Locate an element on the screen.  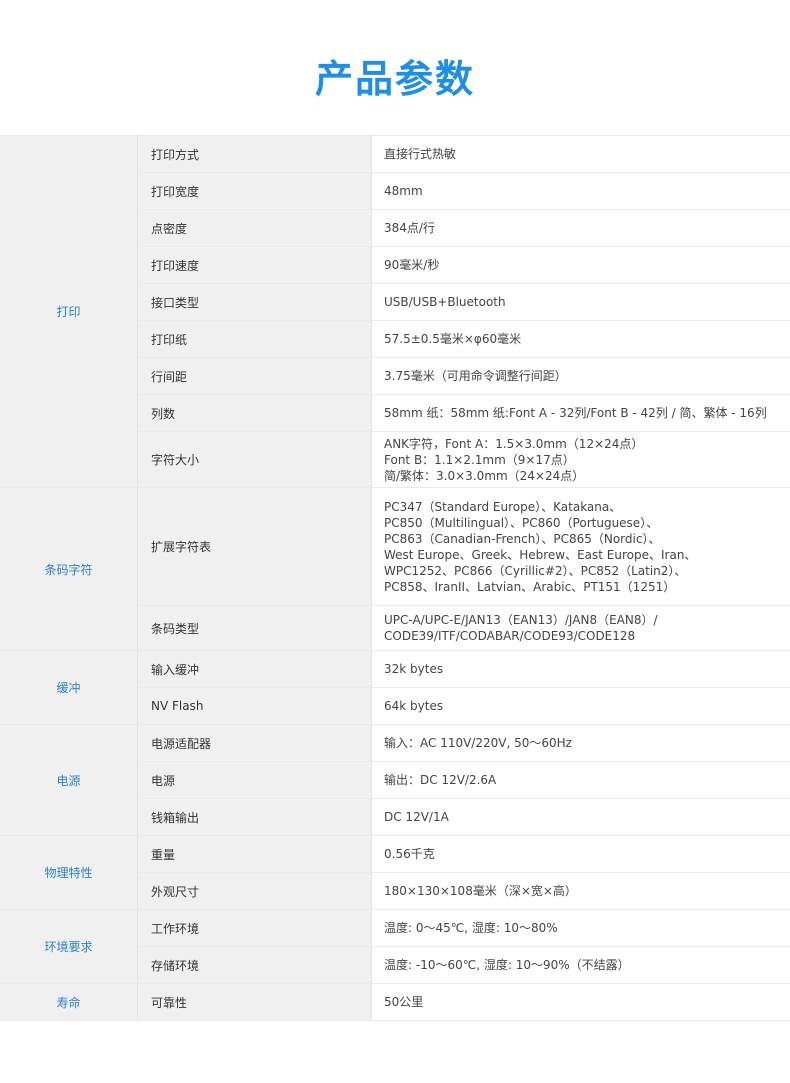
spec-value-line: WPC1252、PC866（Cyrillic#2）、PC852（Latin2）、 is located at coordinates (535, 570).